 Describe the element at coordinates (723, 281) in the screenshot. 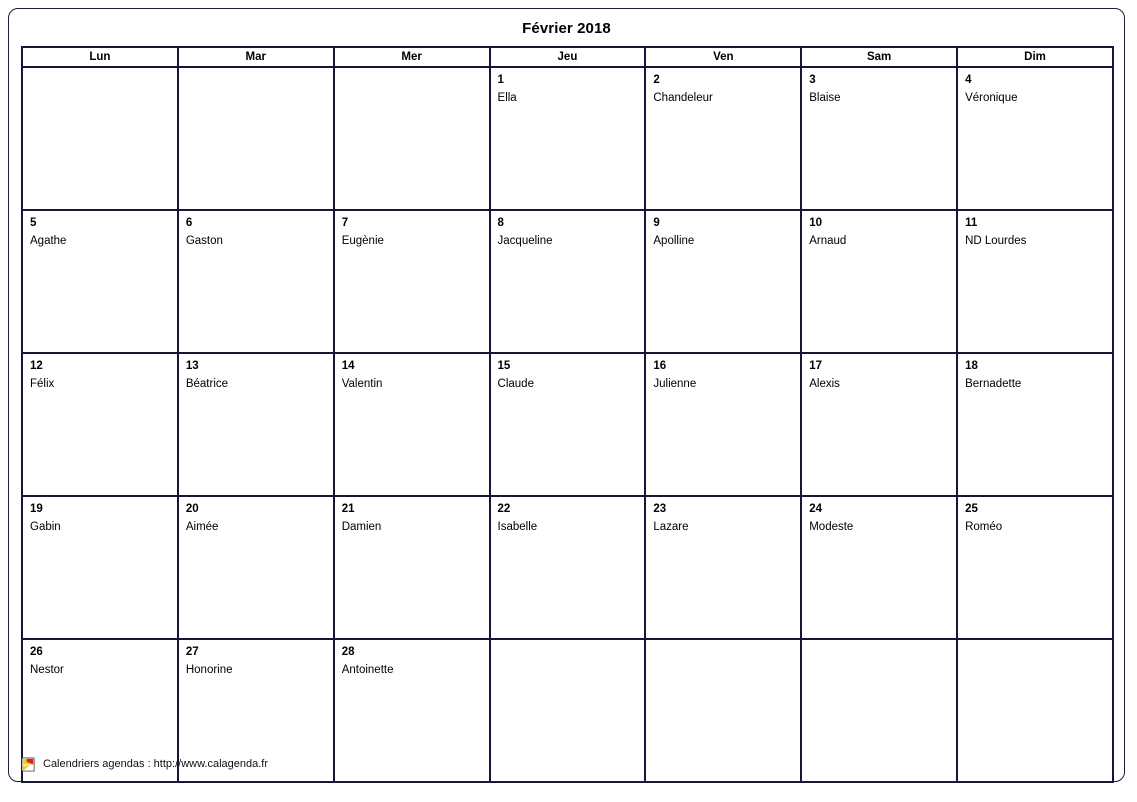

I see `day-cell: 9 Apolline` at that location.